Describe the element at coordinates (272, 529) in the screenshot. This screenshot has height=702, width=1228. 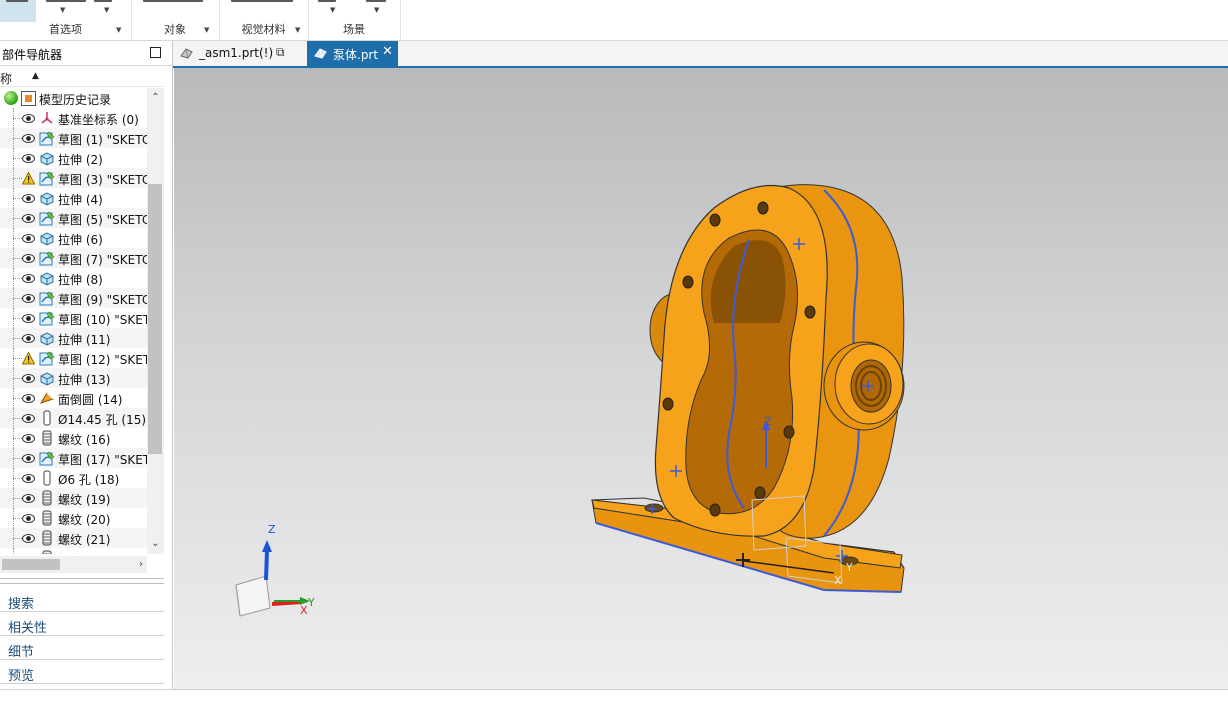
I see `triad-z-label: Z` at that location.